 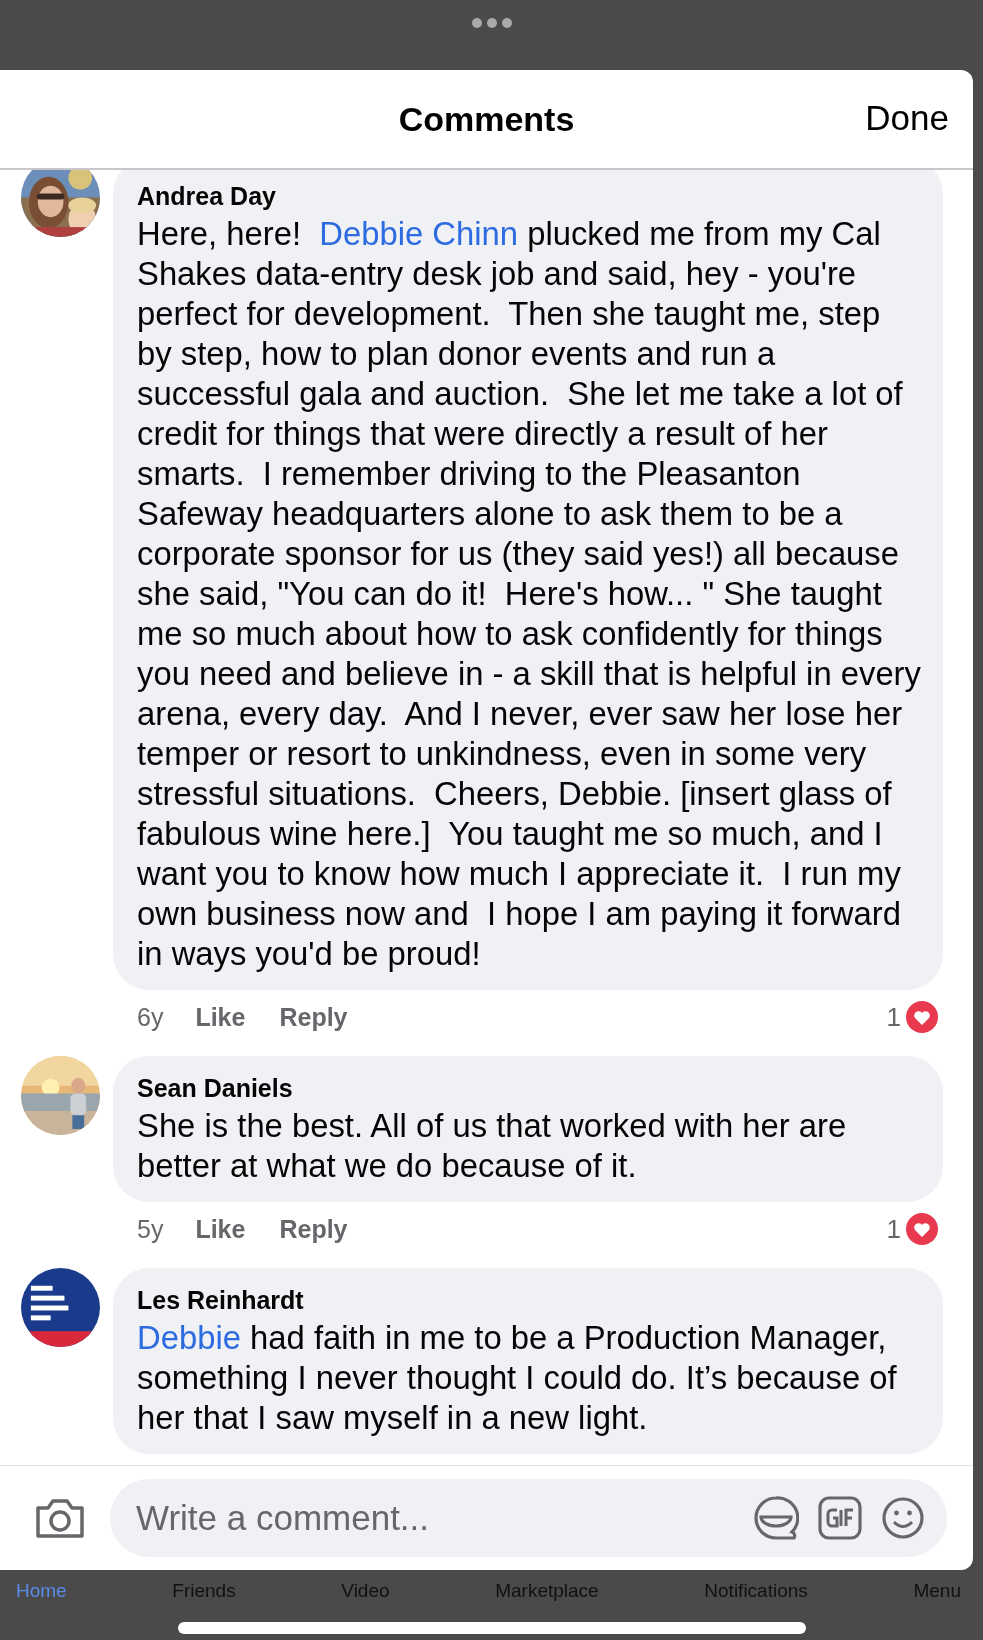 What do you see at coordinates (486, 119) in the screenshot?
I see `sheet-title: Comments` at bounding box center [486, 119].